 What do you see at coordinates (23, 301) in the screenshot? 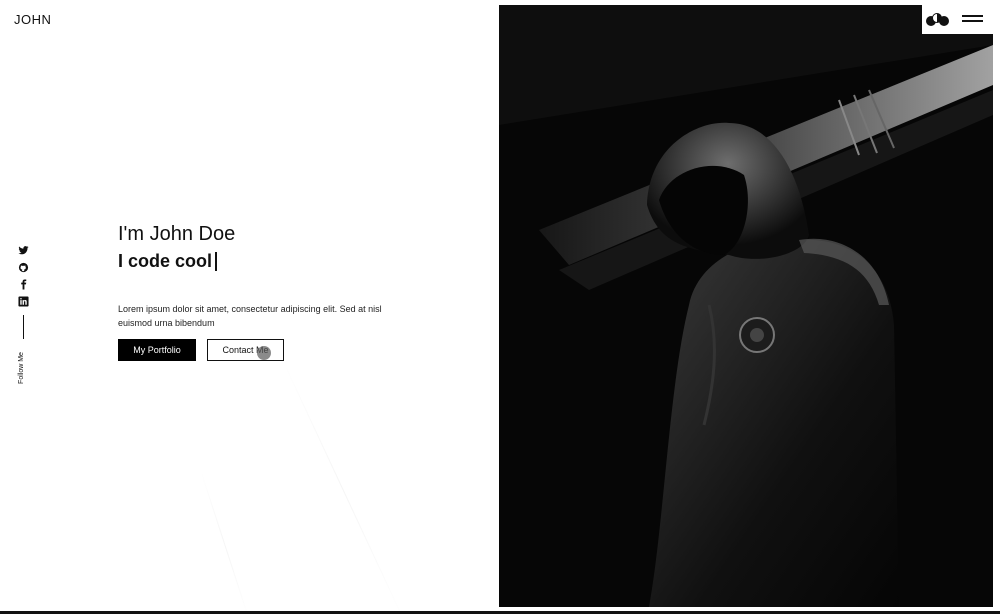
I see `linkedin-icon` at bounding box center [23, 301].